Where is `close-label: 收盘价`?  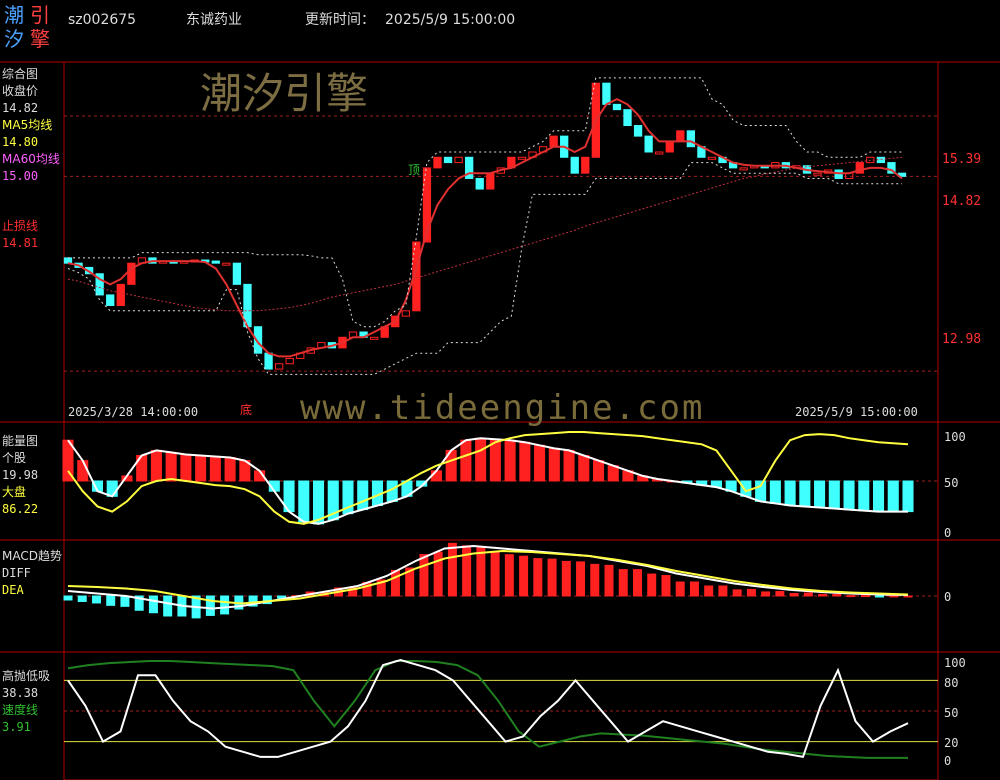
close-label: 收盘价 is located at coordinates (20, 91).